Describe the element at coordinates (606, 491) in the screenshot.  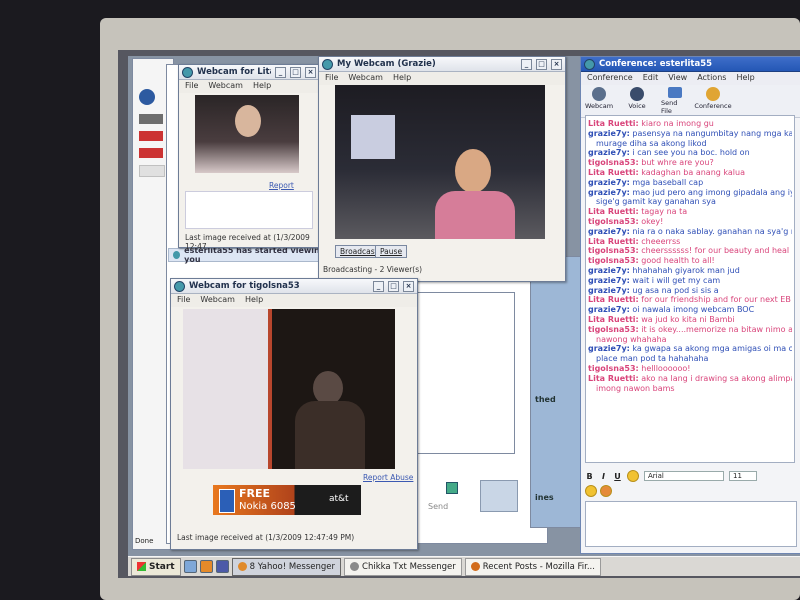
I see `audible-icon` at that location.